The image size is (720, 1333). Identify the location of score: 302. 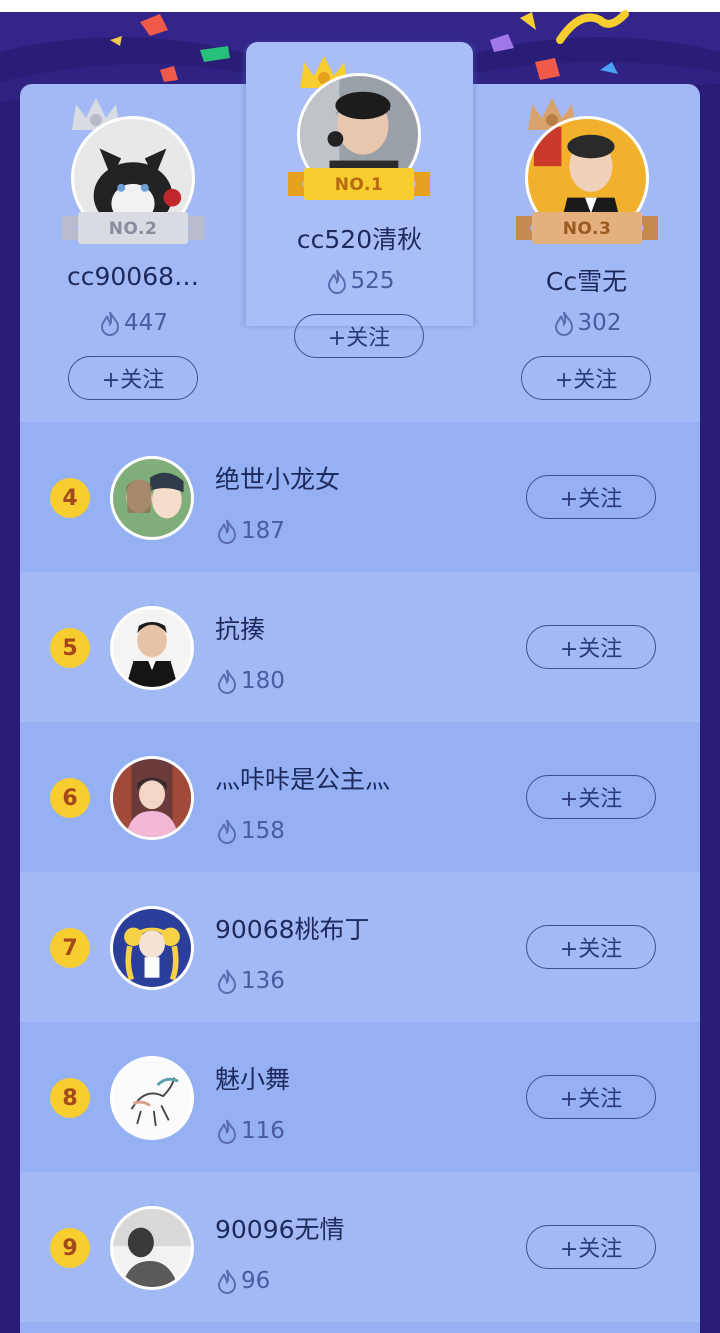
(586, 323).